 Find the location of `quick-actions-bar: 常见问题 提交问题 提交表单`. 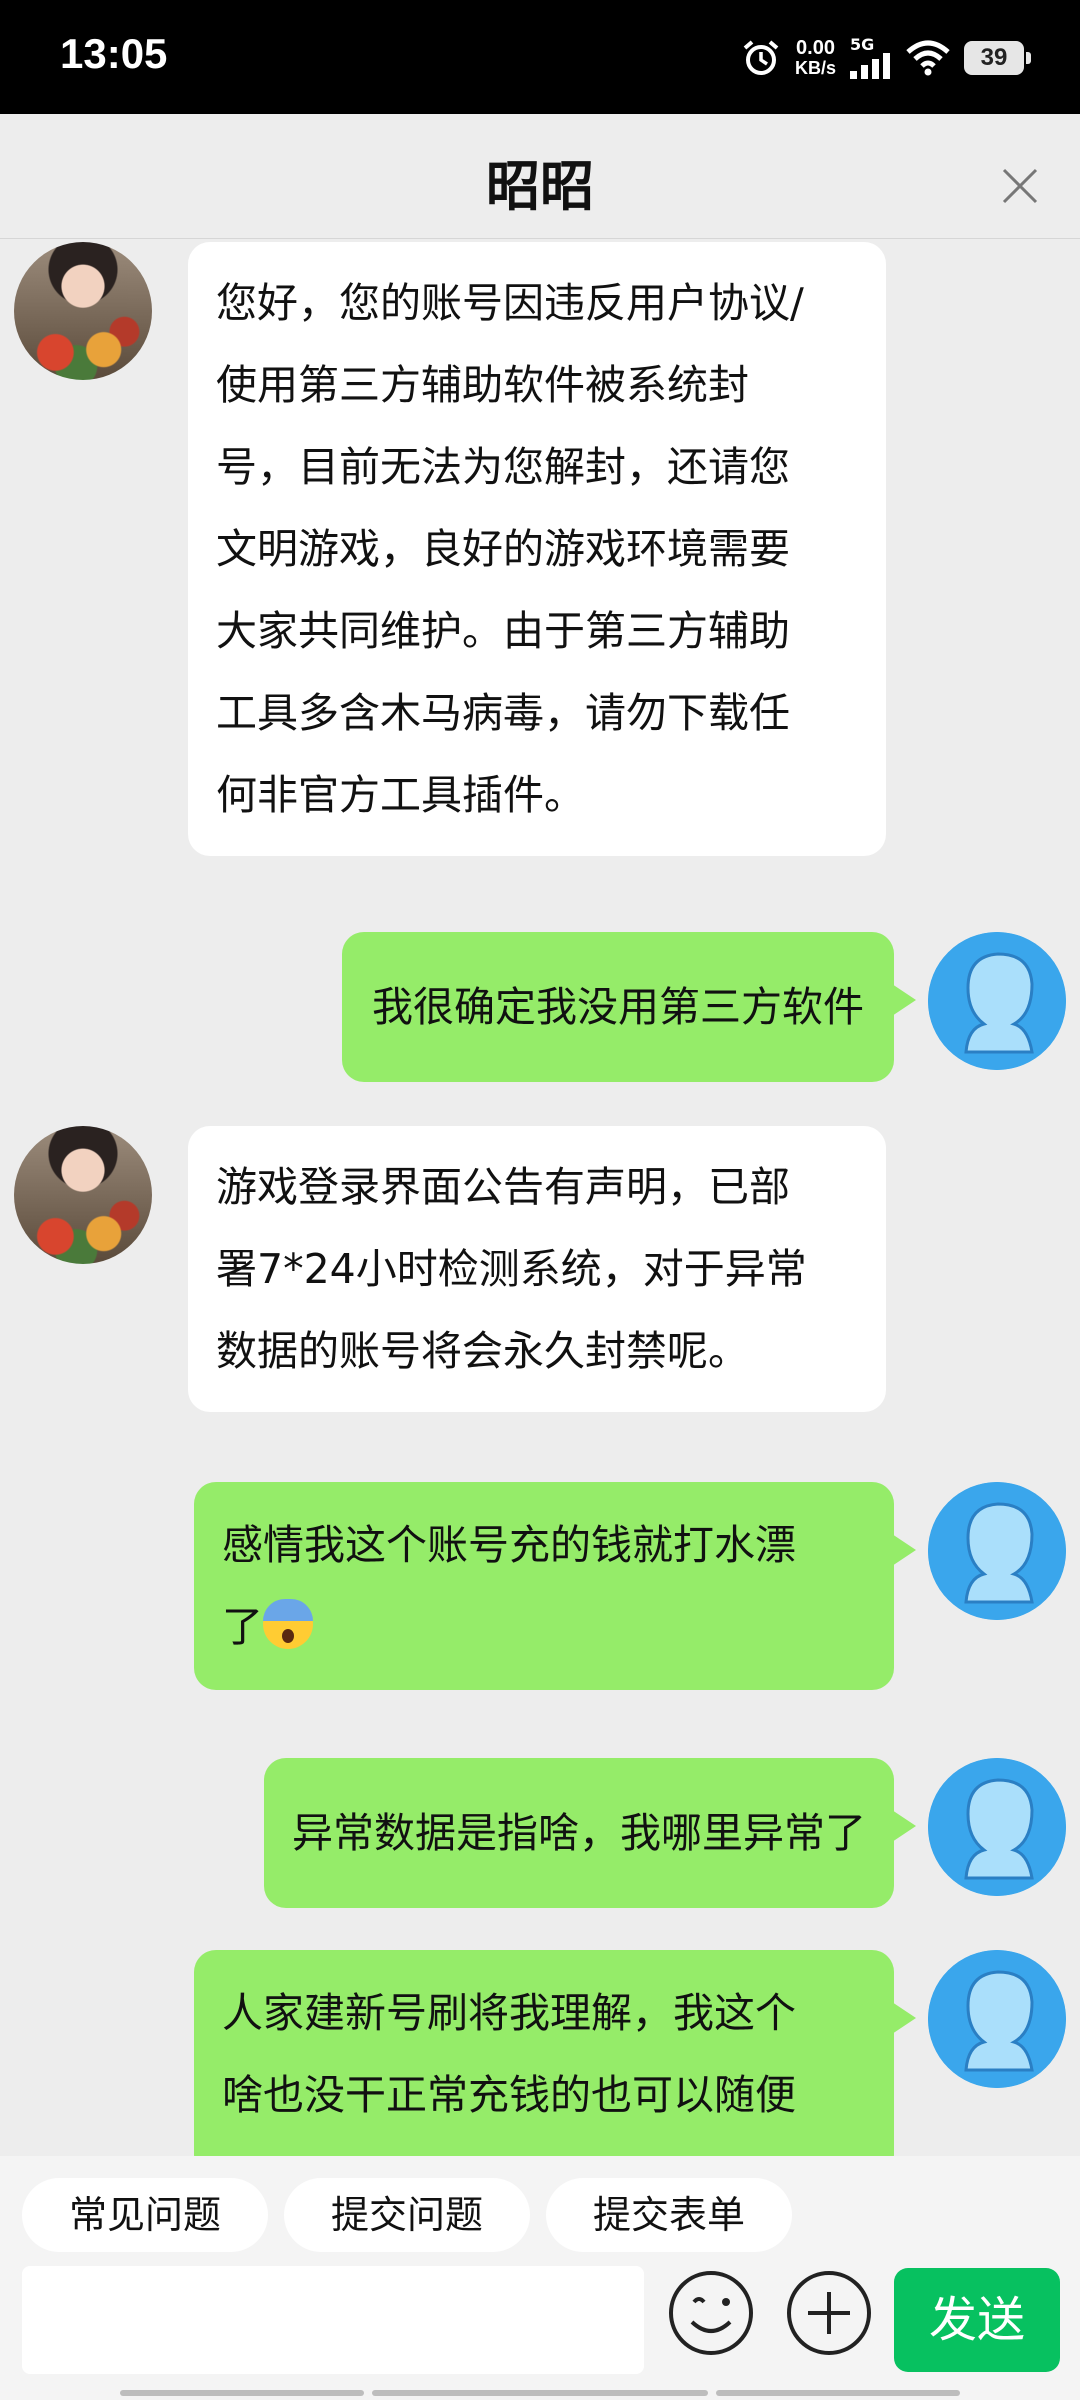

quick-actions-bar: 常见问题 提交问题 提交表单 is located at coordinates (540, 2211).